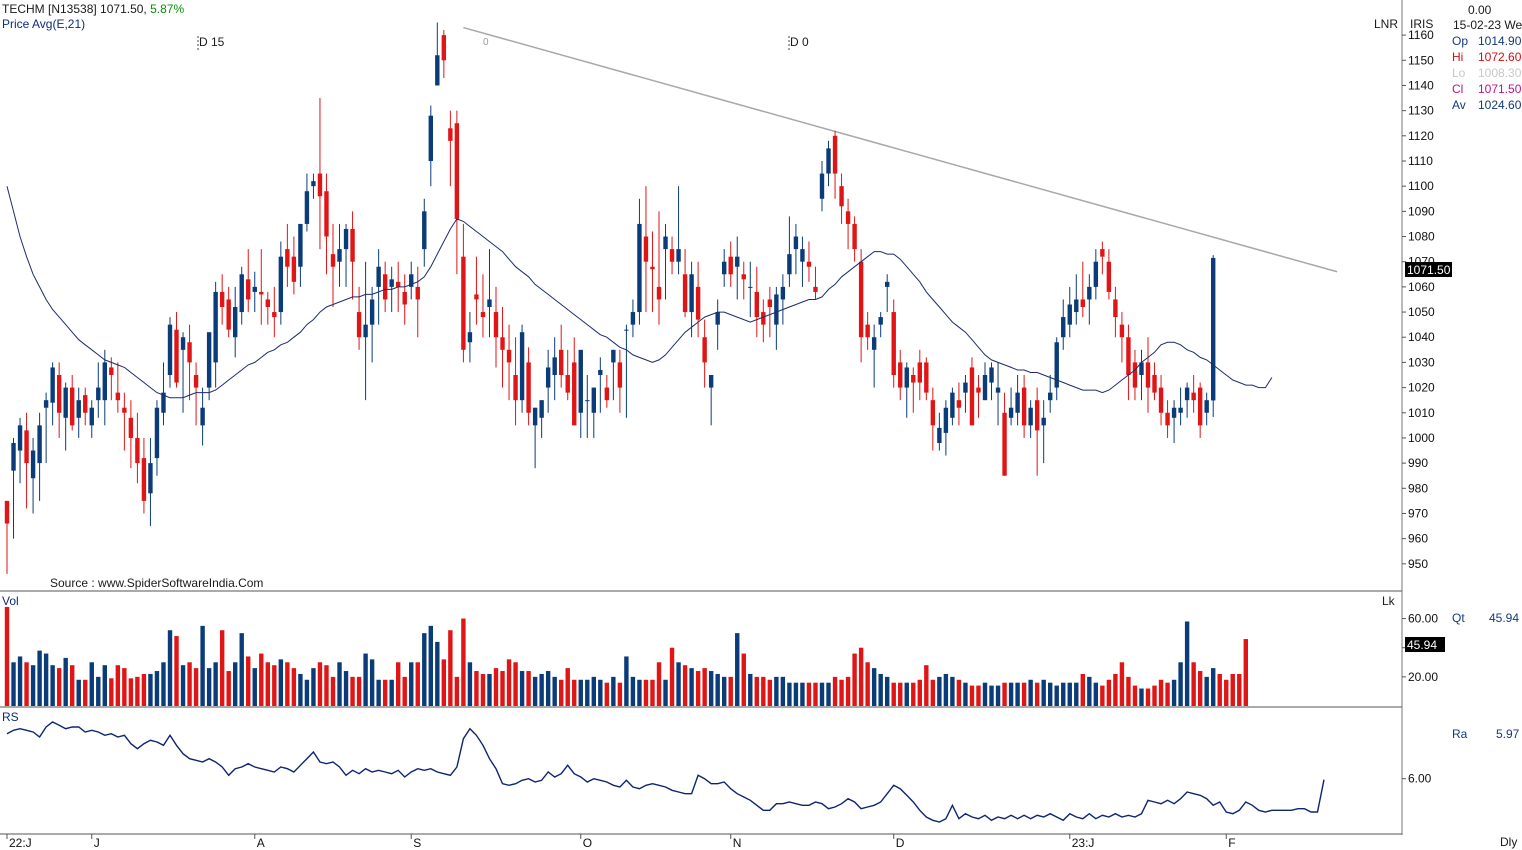 The width and height of the screenshot is (1522, 850). I want to click on info-op: 1014.90, so click(1500, 41).